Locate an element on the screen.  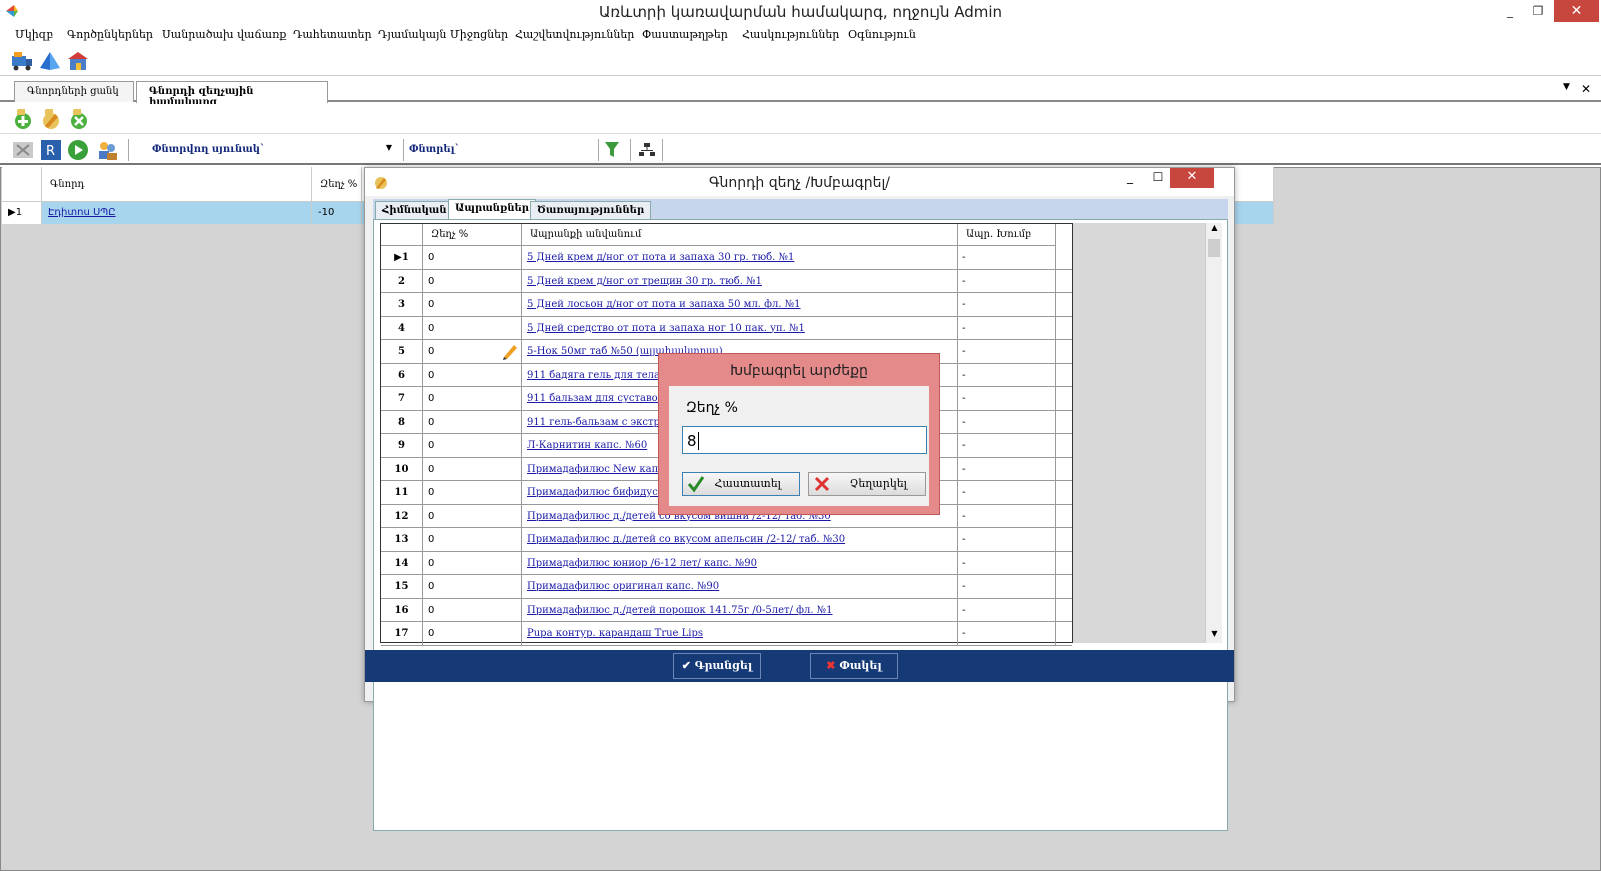
table-row: 17 0 Pupa контур. карандаш True Lips - is located at coordinates (726, 634).